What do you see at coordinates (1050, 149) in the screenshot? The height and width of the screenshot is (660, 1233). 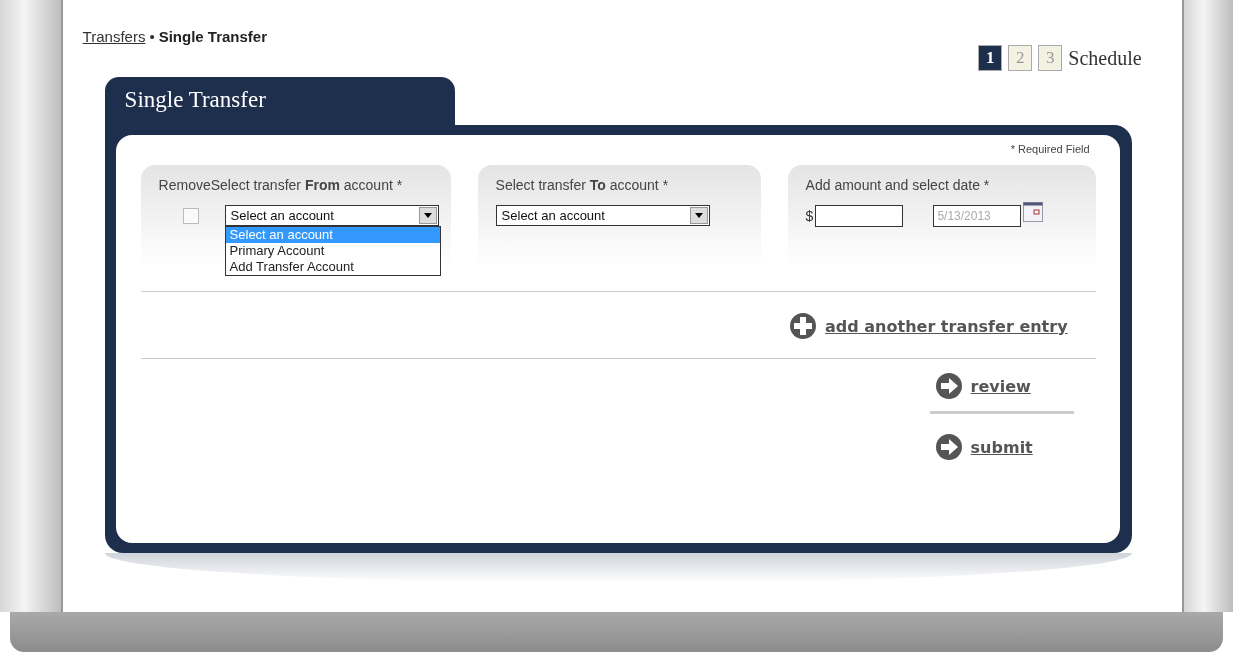 I see `required-note: * Required Field` at bounding box center [1050, 149].